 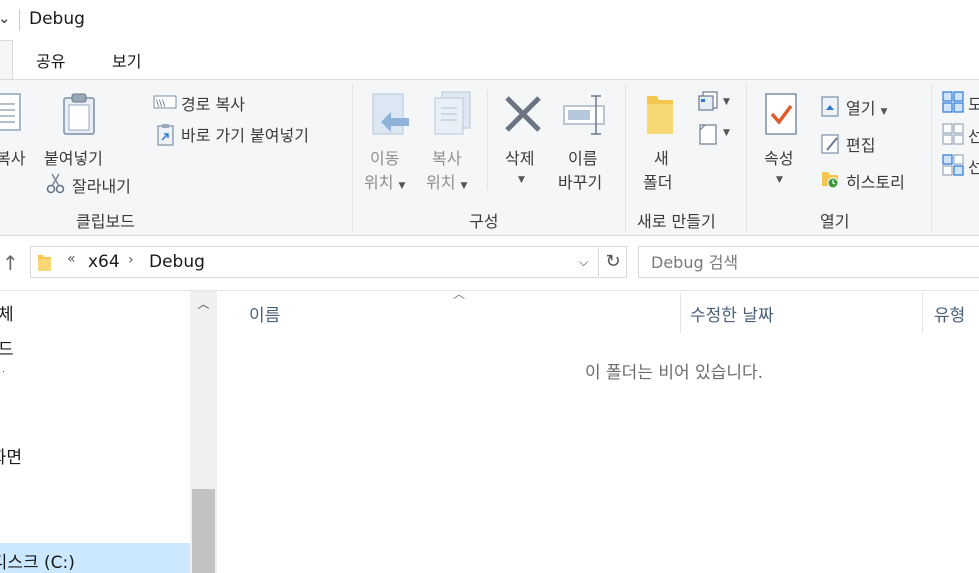 I want to click on new-folder-label-1: 새, so click(x=661, y=157).